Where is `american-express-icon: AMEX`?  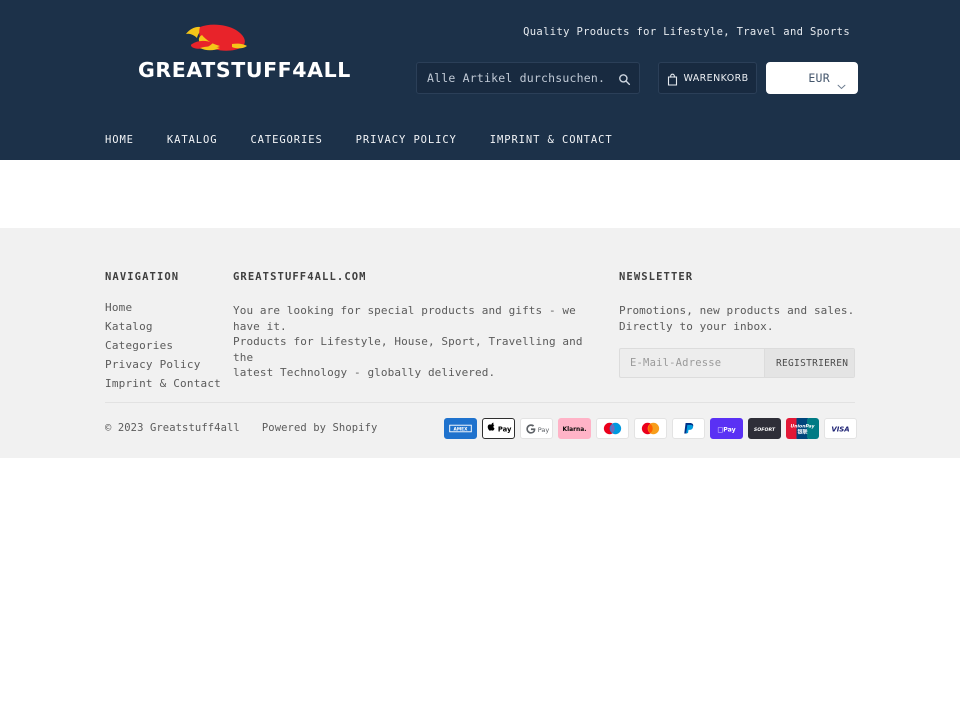
american-express-icon: AMEX is located at coordinates (460, 428).